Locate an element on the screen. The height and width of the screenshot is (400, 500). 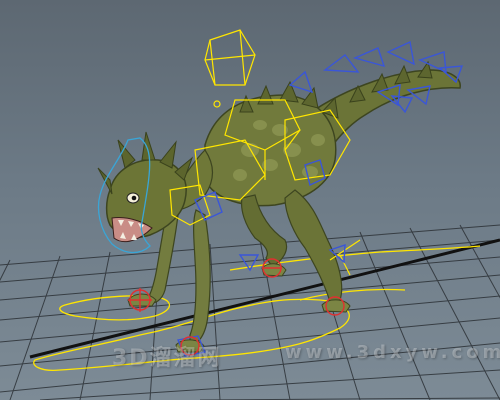
watermark-left-text: 3D溜溜网 is located at coordinates (167, 358).